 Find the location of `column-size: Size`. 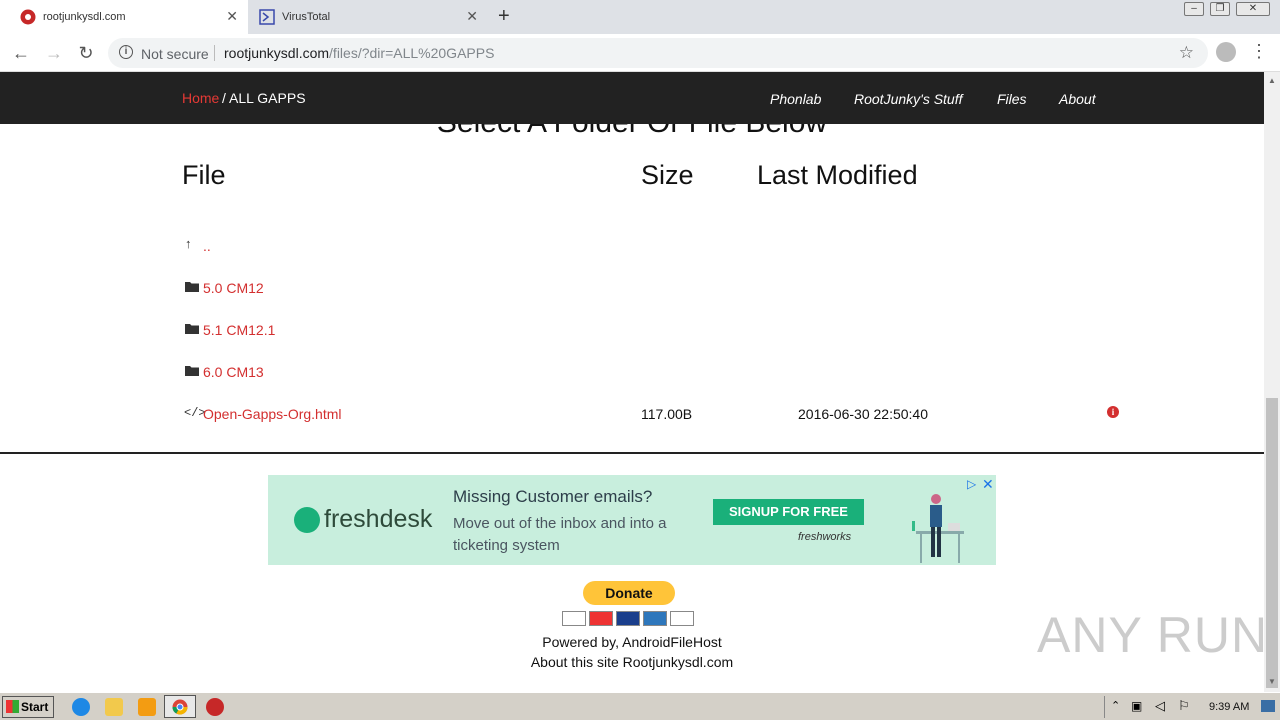

column-size: Size is located at coordinates (667, 175).